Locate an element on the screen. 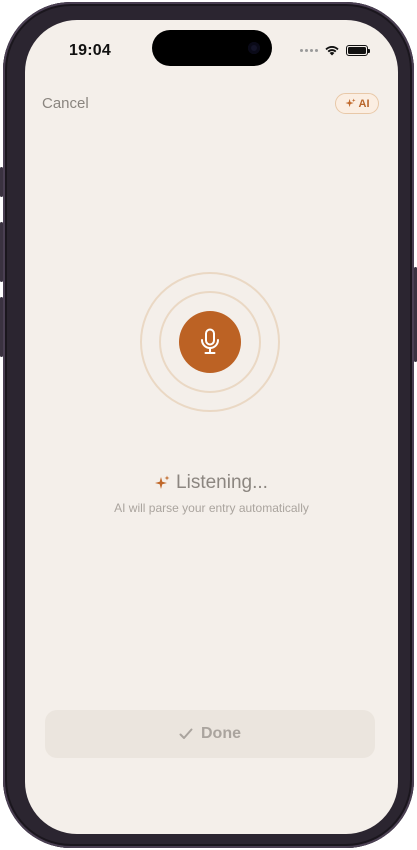 The width and height of the screenshot is (417, 850). done-button: Done is located at coordinates (210, 734).